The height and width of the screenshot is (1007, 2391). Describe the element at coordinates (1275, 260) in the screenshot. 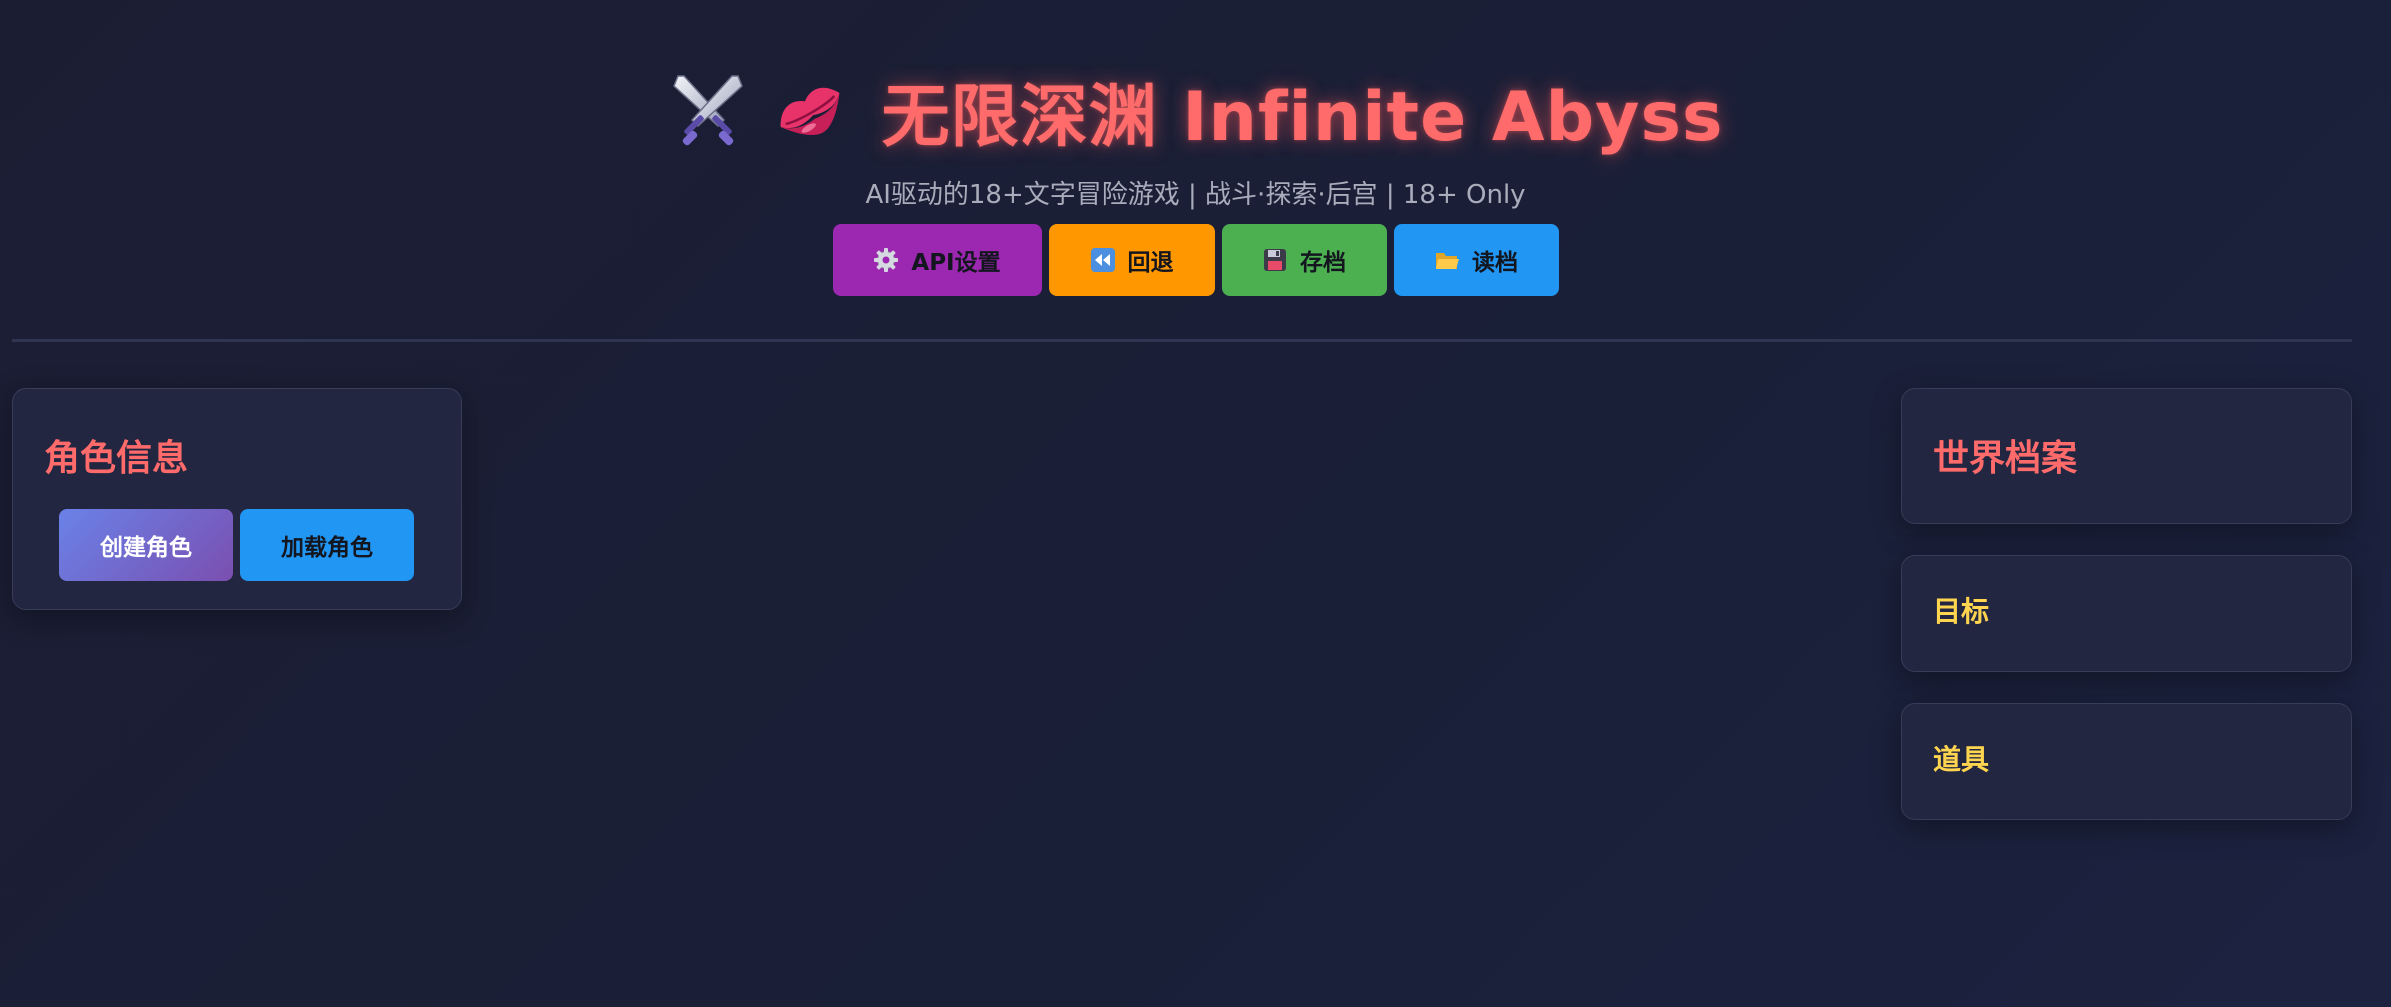

I see `floppy-disk-icon` at that location.